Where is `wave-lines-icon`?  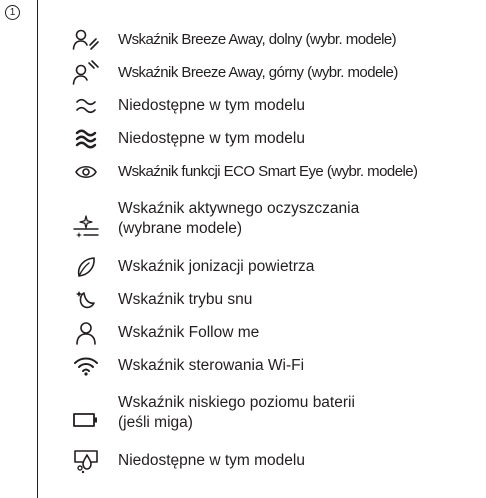
wave-lines-icon is located at coordinates (86, 106).